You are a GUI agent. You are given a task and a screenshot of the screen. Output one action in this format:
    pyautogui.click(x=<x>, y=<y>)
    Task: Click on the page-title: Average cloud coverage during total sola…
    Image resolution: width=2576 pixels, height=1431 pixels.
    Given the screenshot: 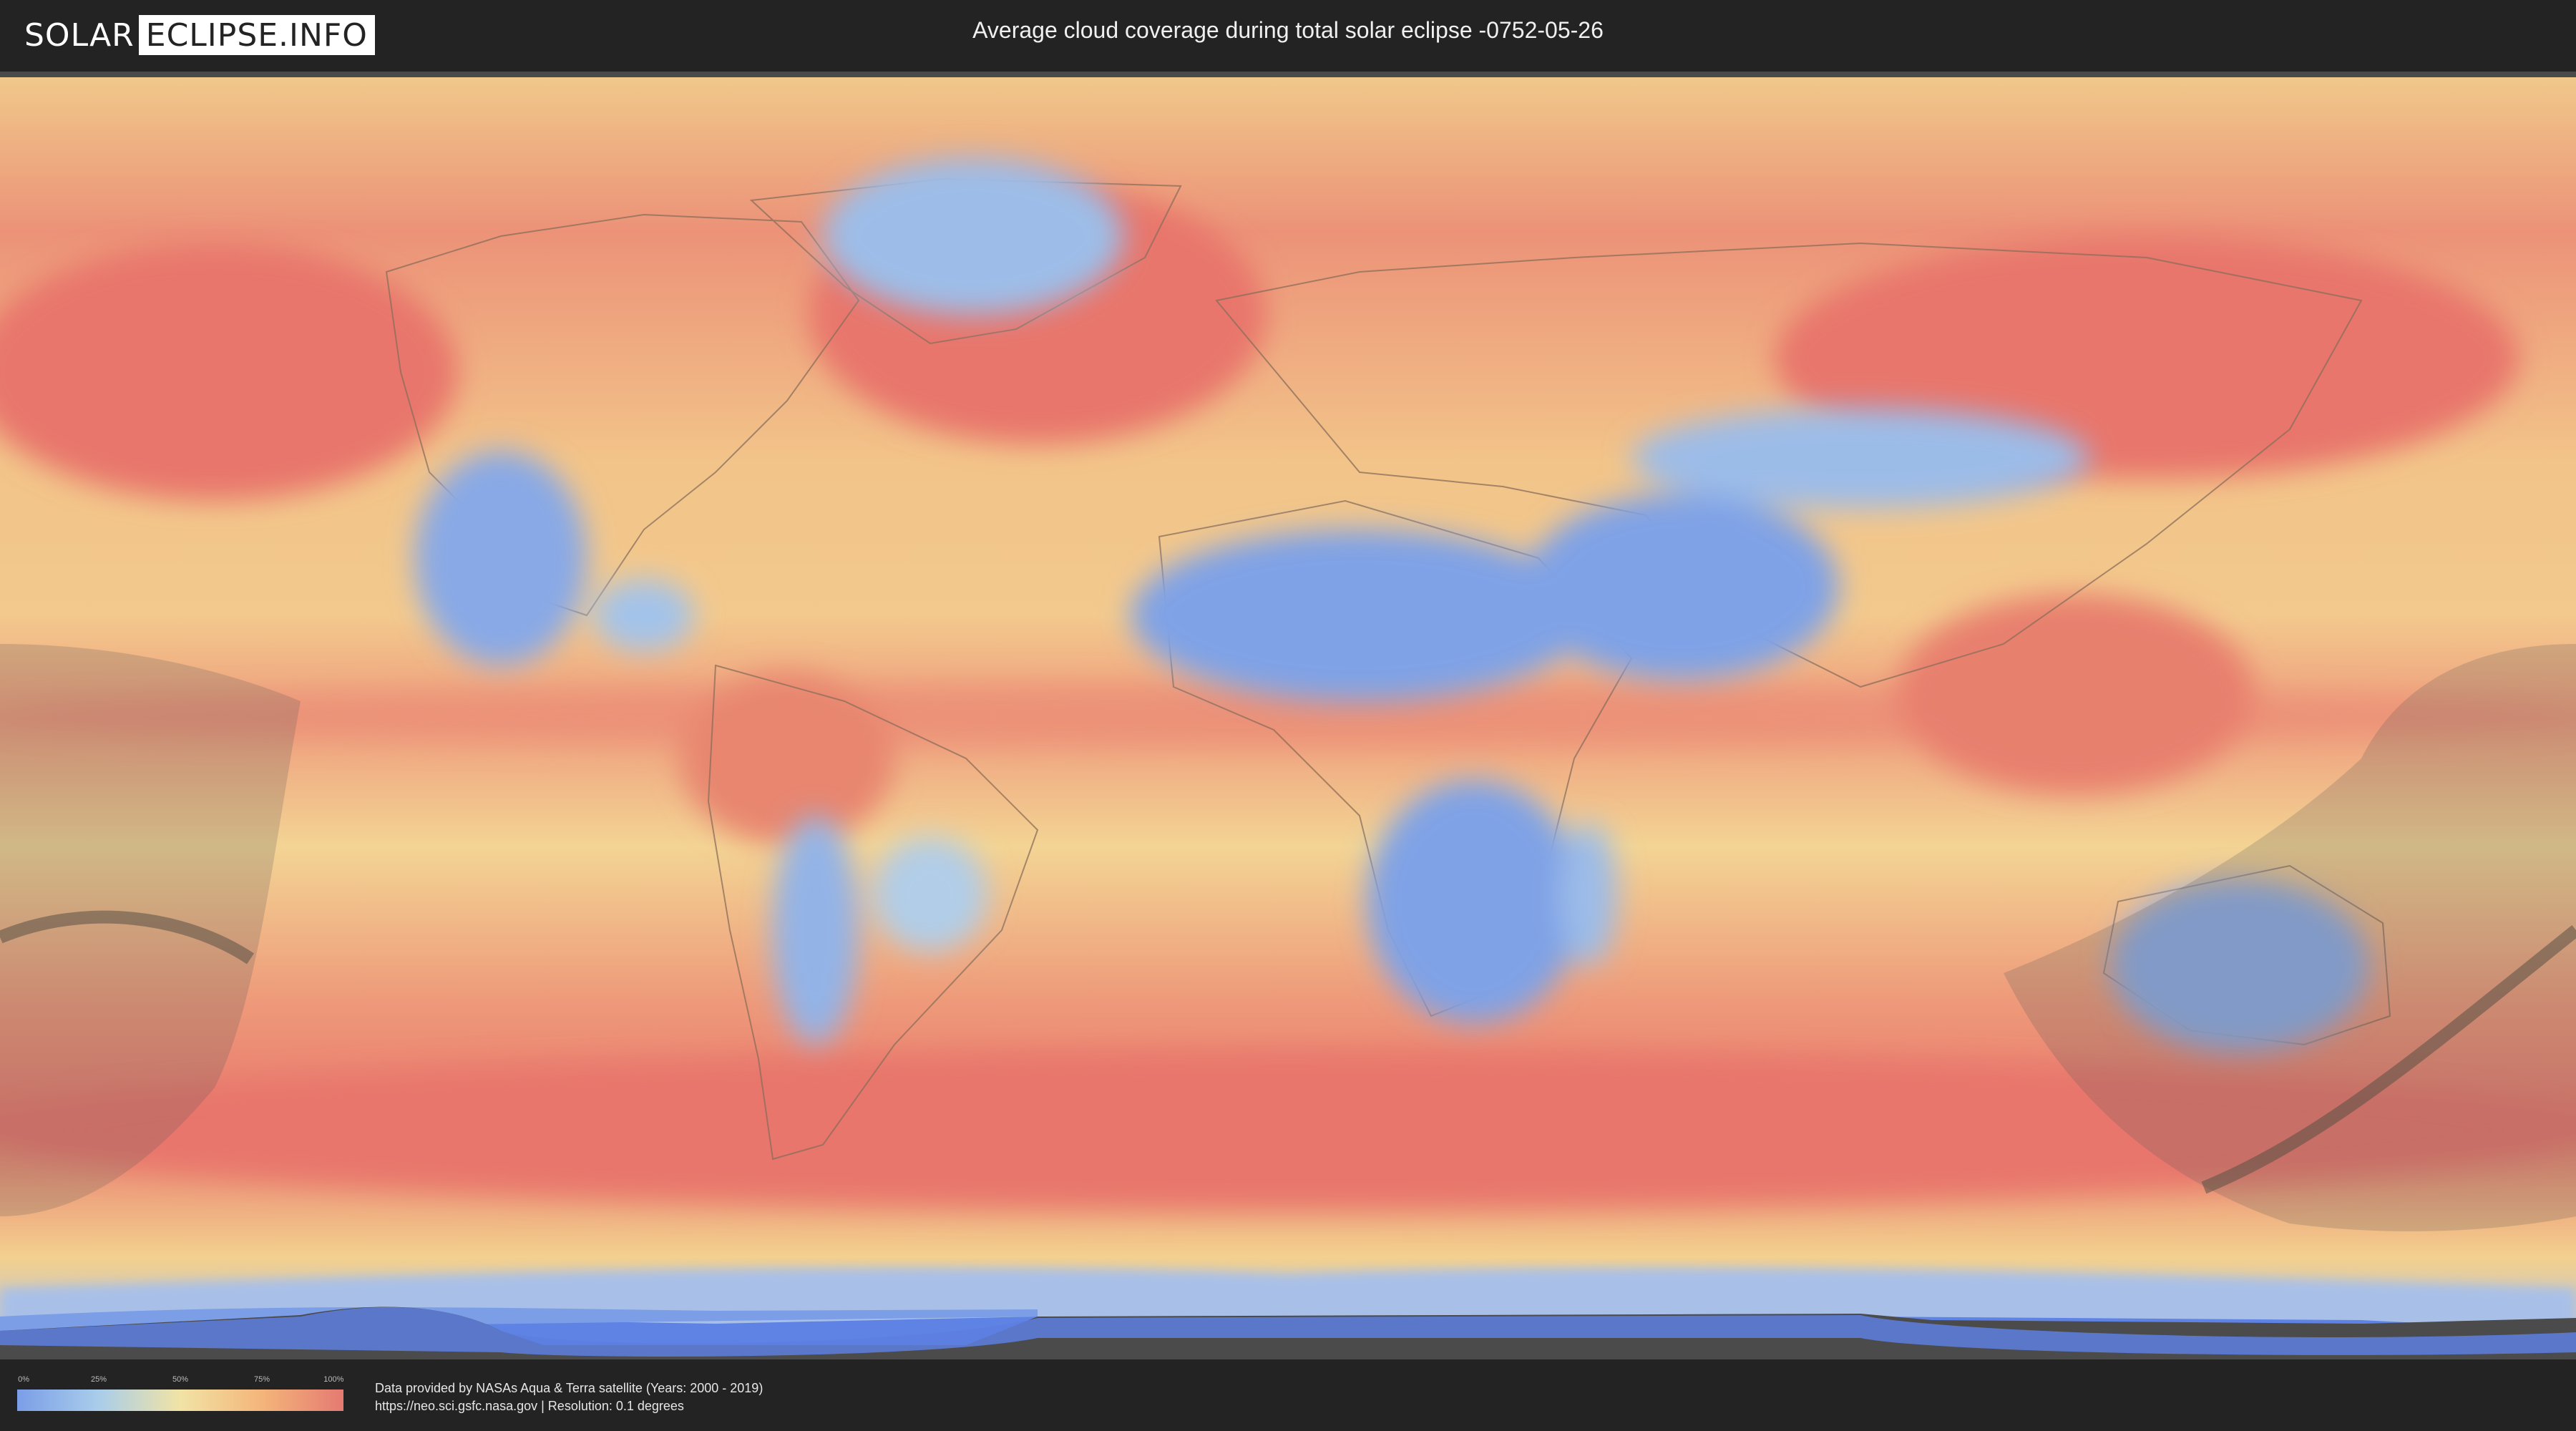 What is the action you would take?
    pyautogui.click(x=1288, y=30)
    